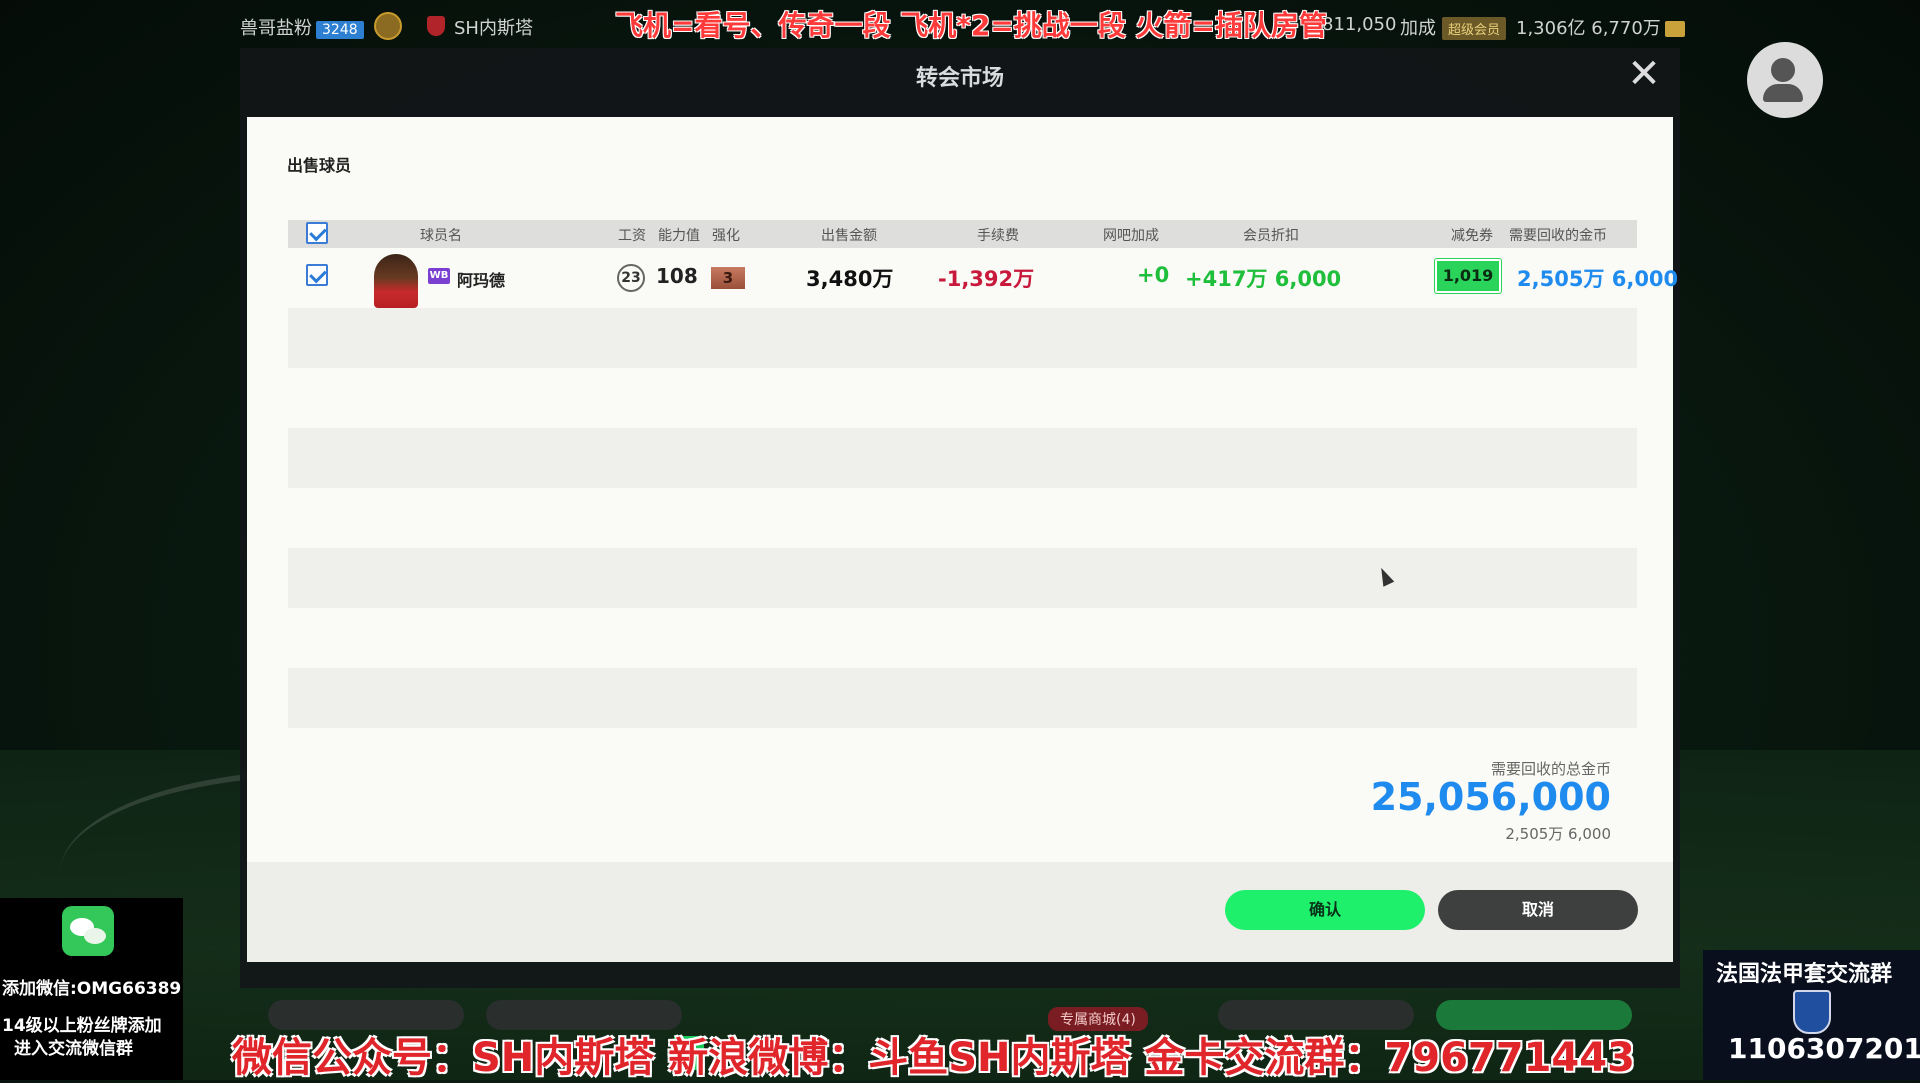  What do you see at coordinates (1804, 974) in the screenshot?
I see `group-title: 法国法甲套交流群` at bounding box center [1804, 974].